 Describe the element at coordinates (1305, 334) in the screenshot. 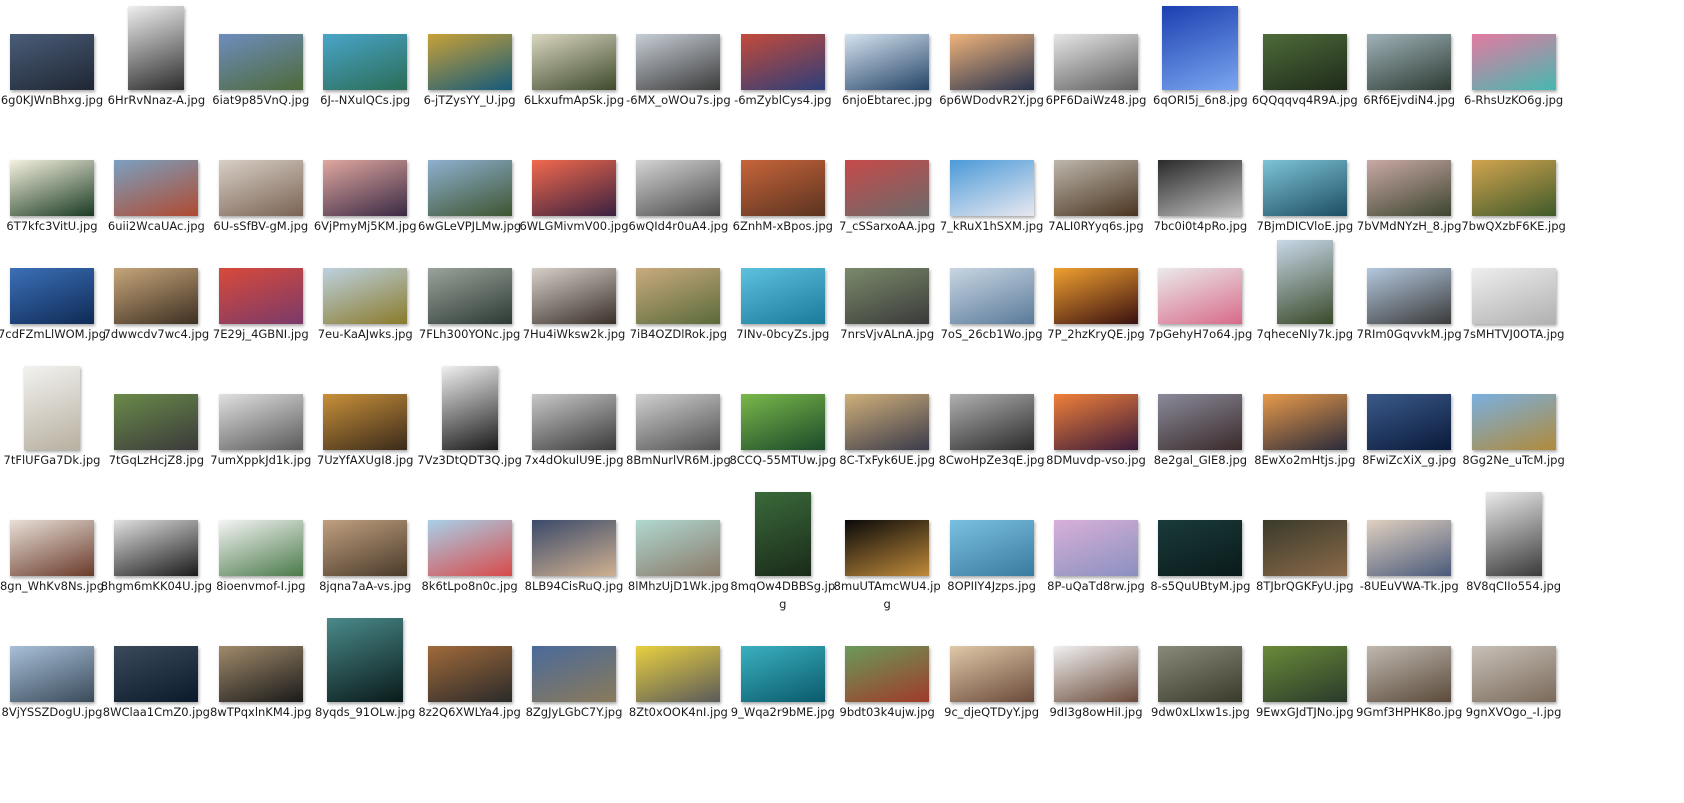

I see `file-name-label: 7qheceNIy7k.jpg` at that location.